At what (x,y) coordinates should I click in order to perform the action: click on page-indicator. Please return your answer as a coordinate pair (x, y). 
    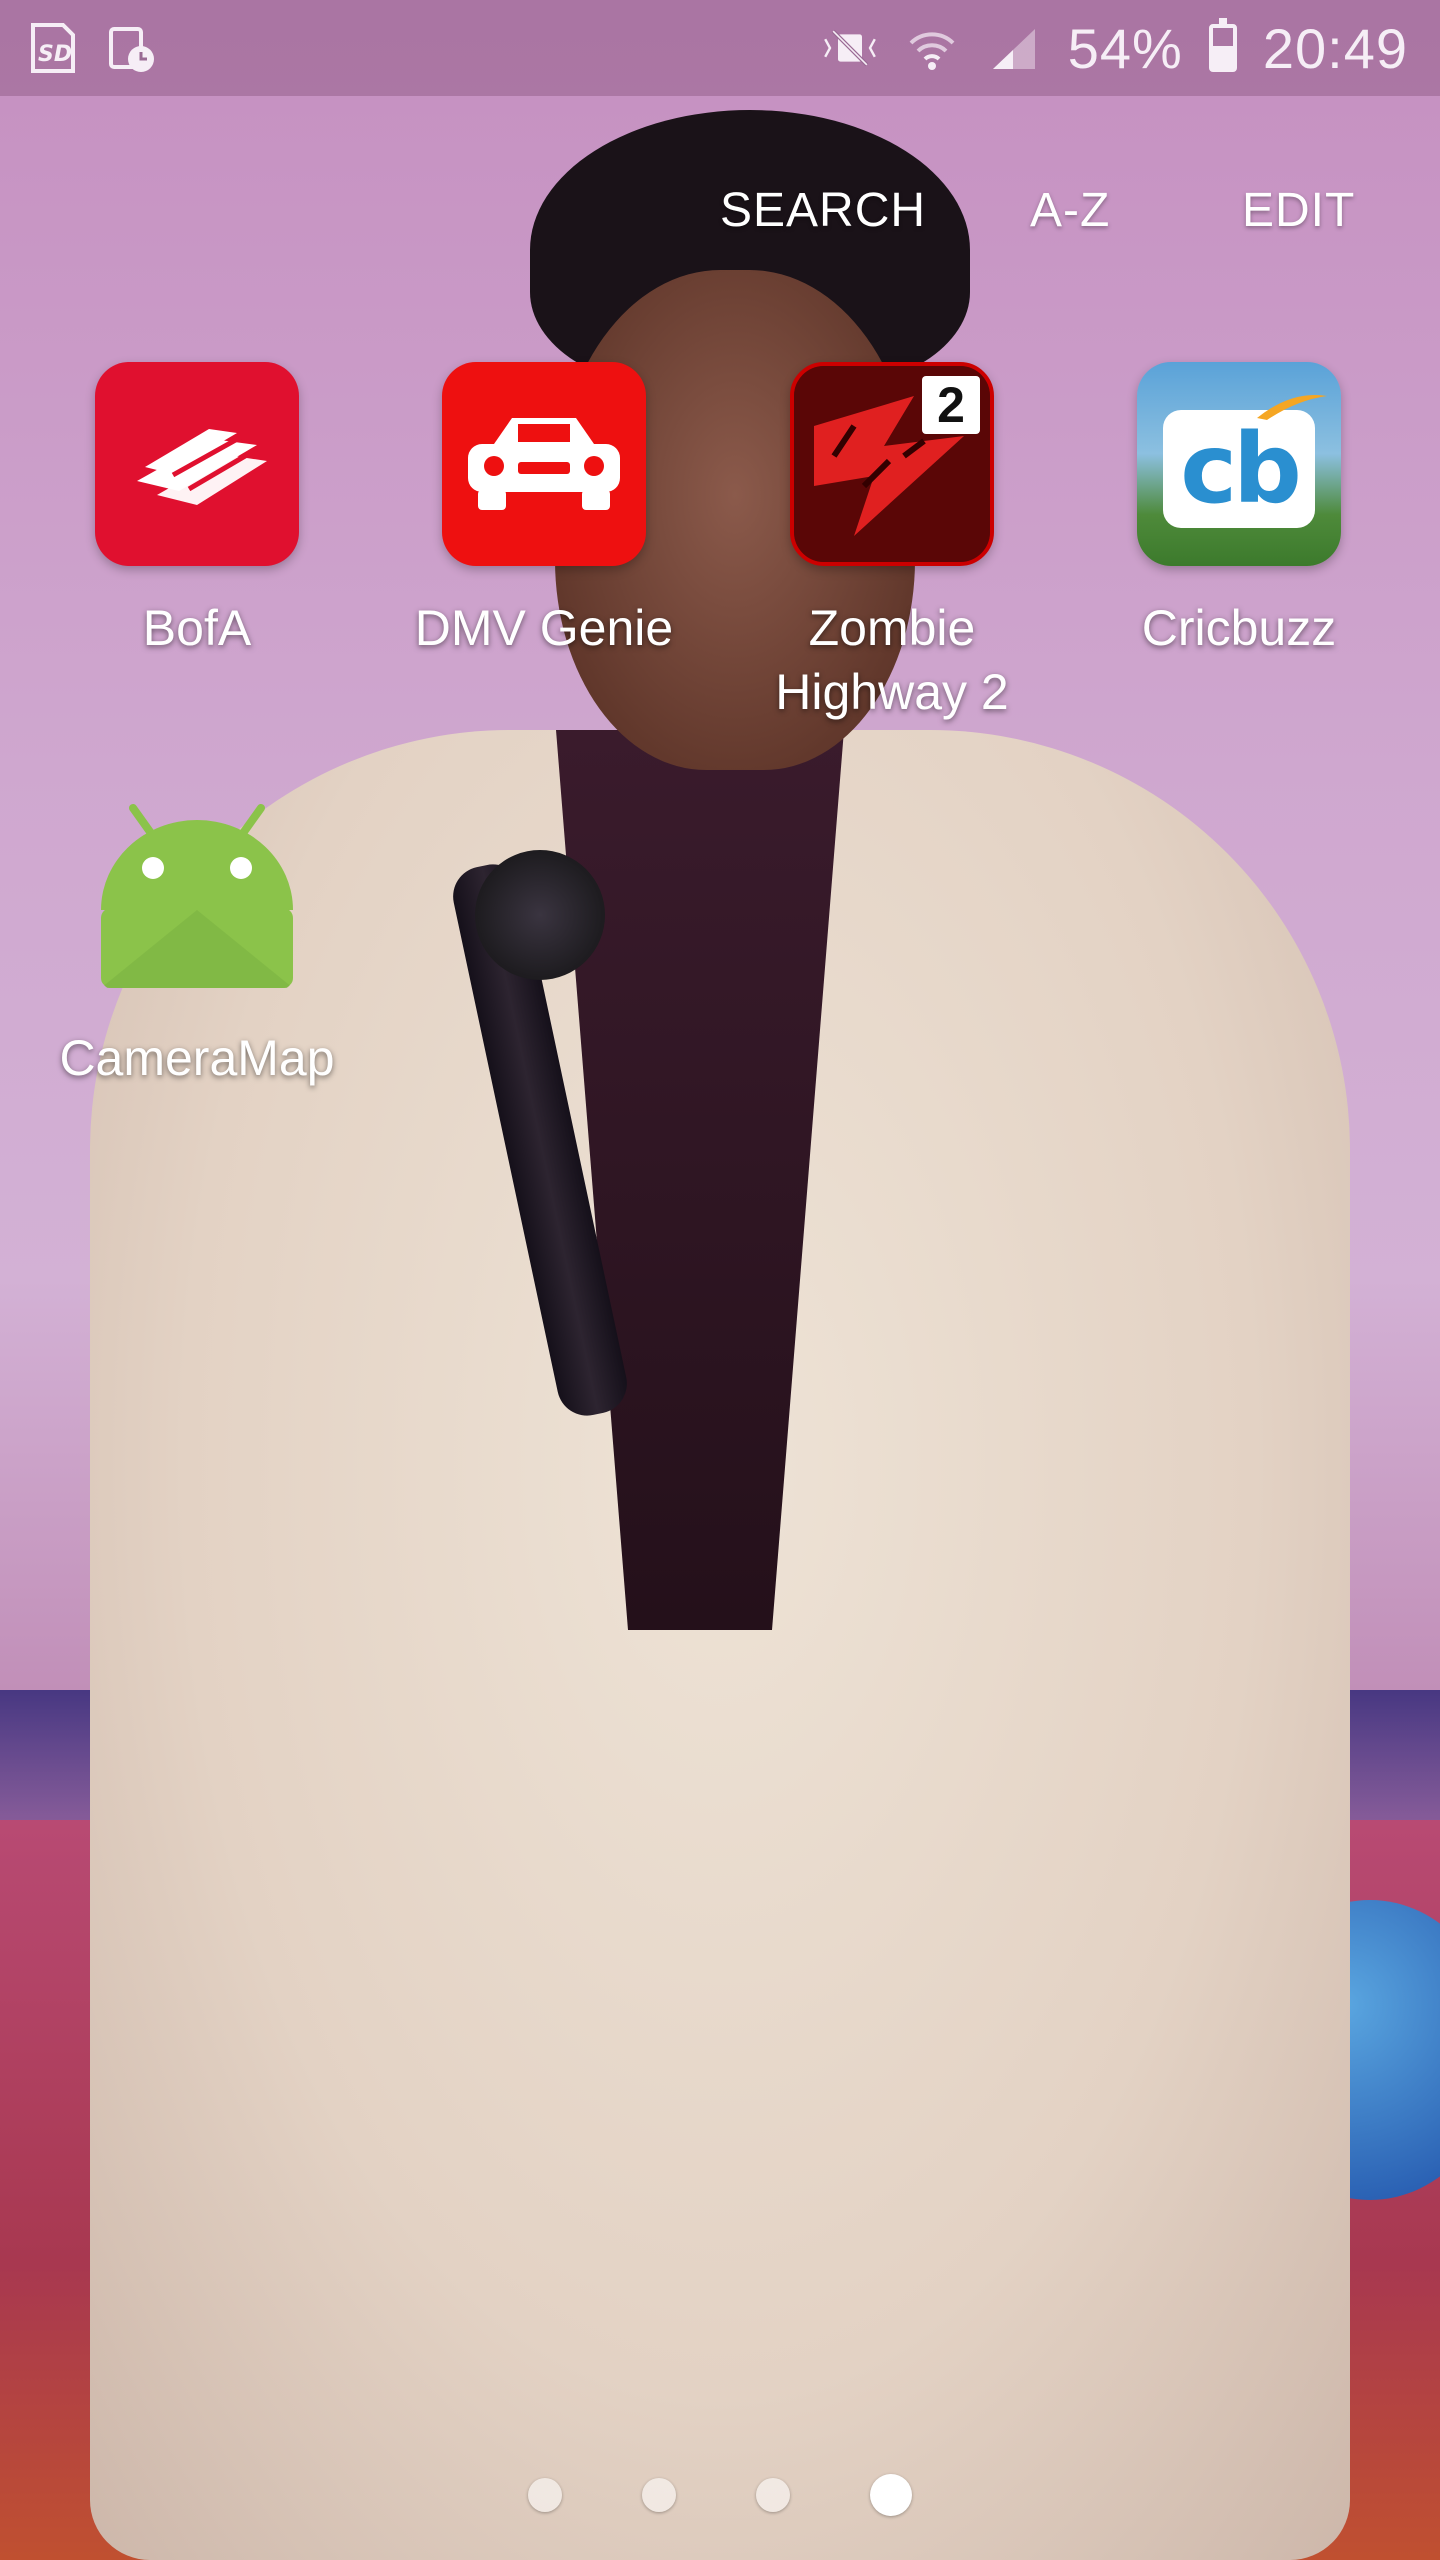
    Looking at the image, I should click on (720, 2495).